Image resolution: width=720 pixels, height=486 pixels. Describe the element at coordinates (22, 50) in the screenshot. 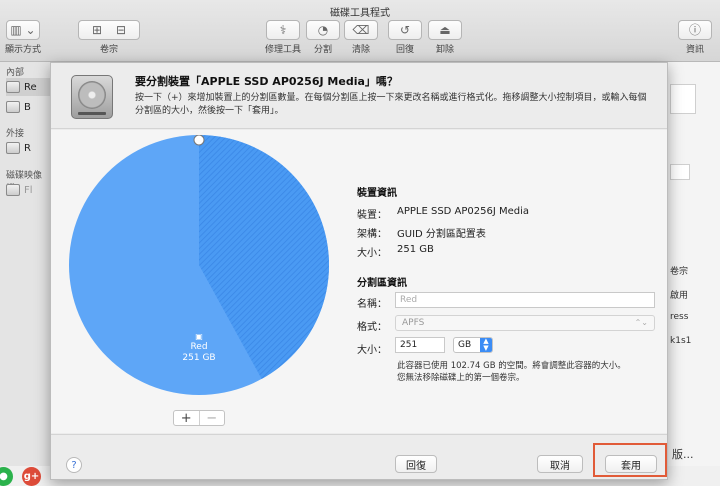

I see `view-label: 顯示方式` at that location.